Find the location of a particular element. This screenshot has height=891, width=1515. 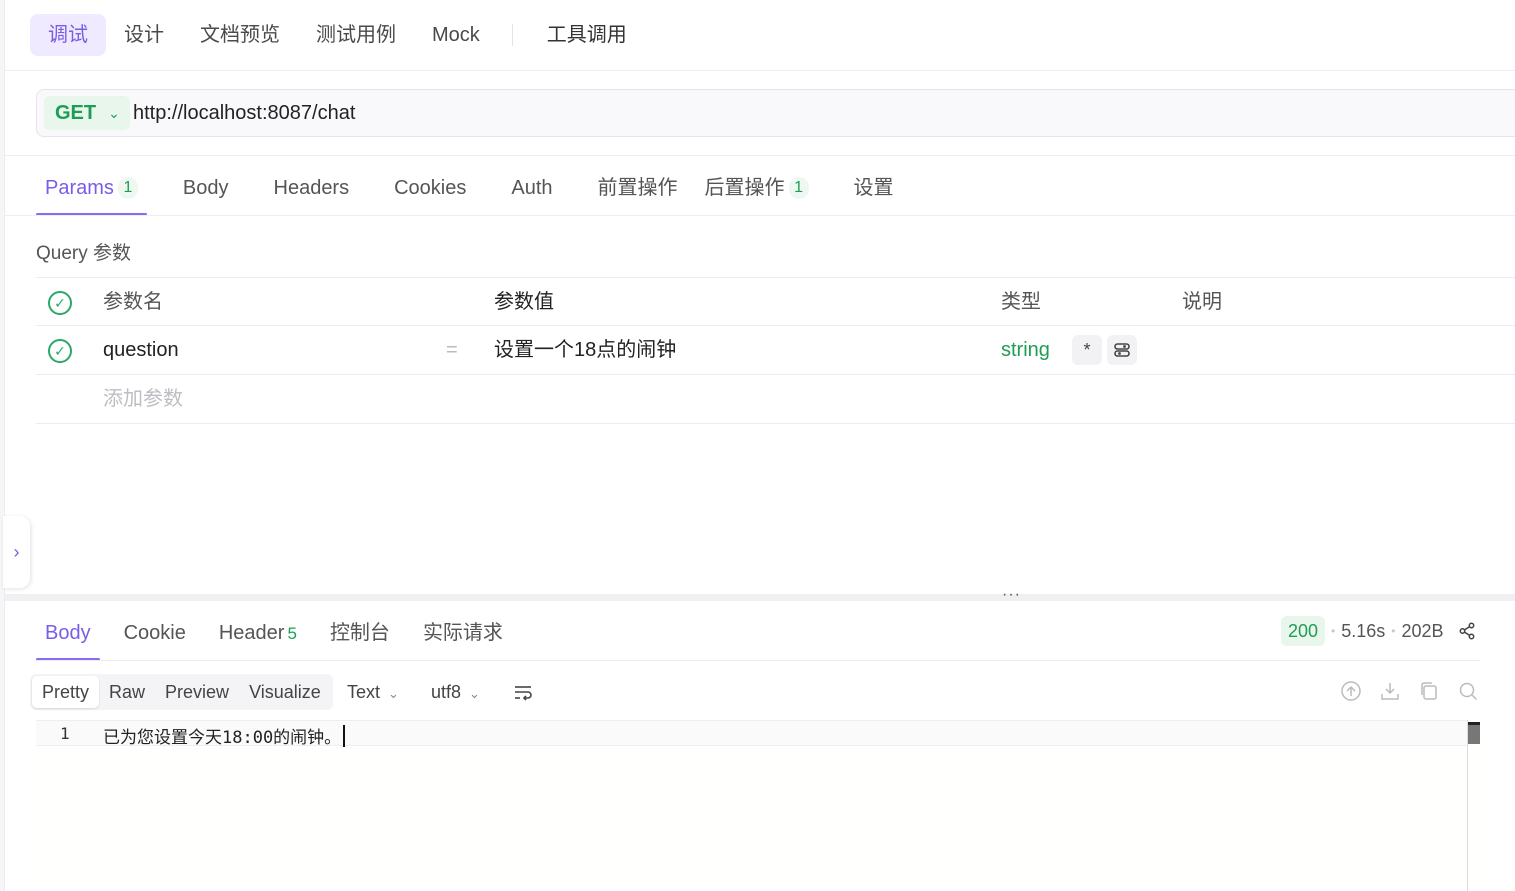

response-tabs: Body Cookie Header 5 控制台 实际请求 is located at coordinates (281, 633).